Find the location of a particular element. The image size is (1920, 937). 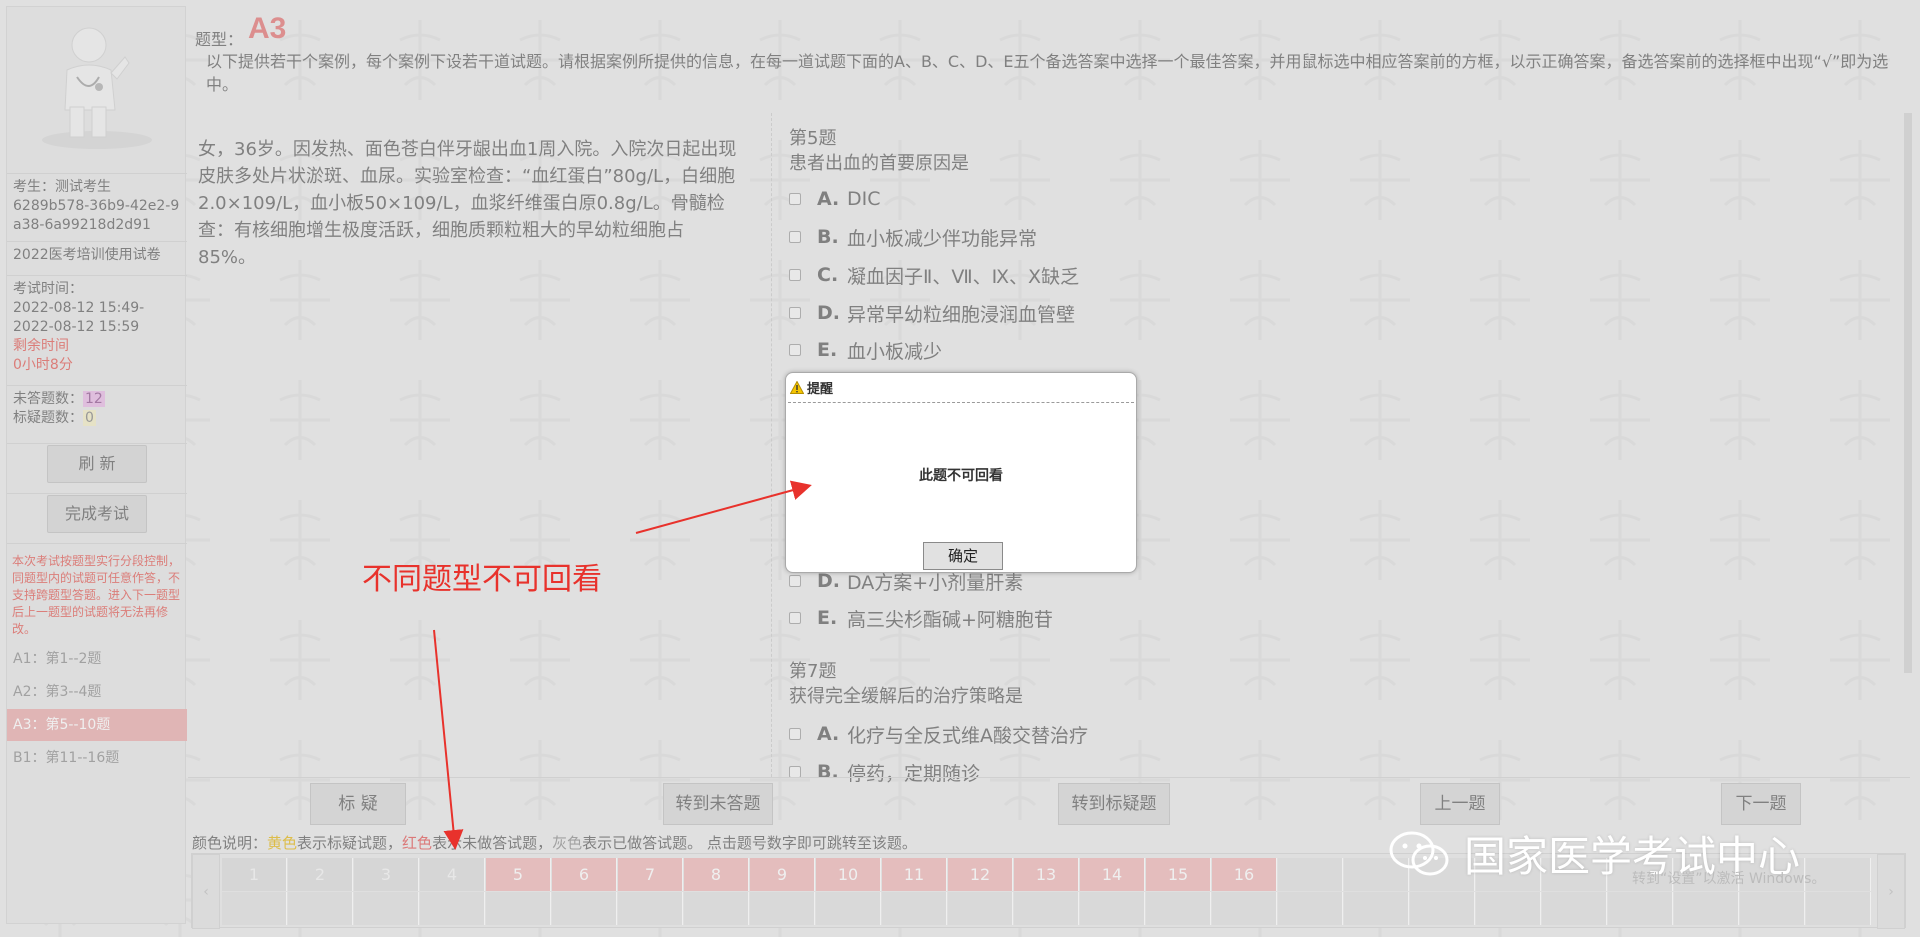

q5-option-d: D. 异常早幼粒细胞浸润血管壁 is located at coordinates (932, 313).